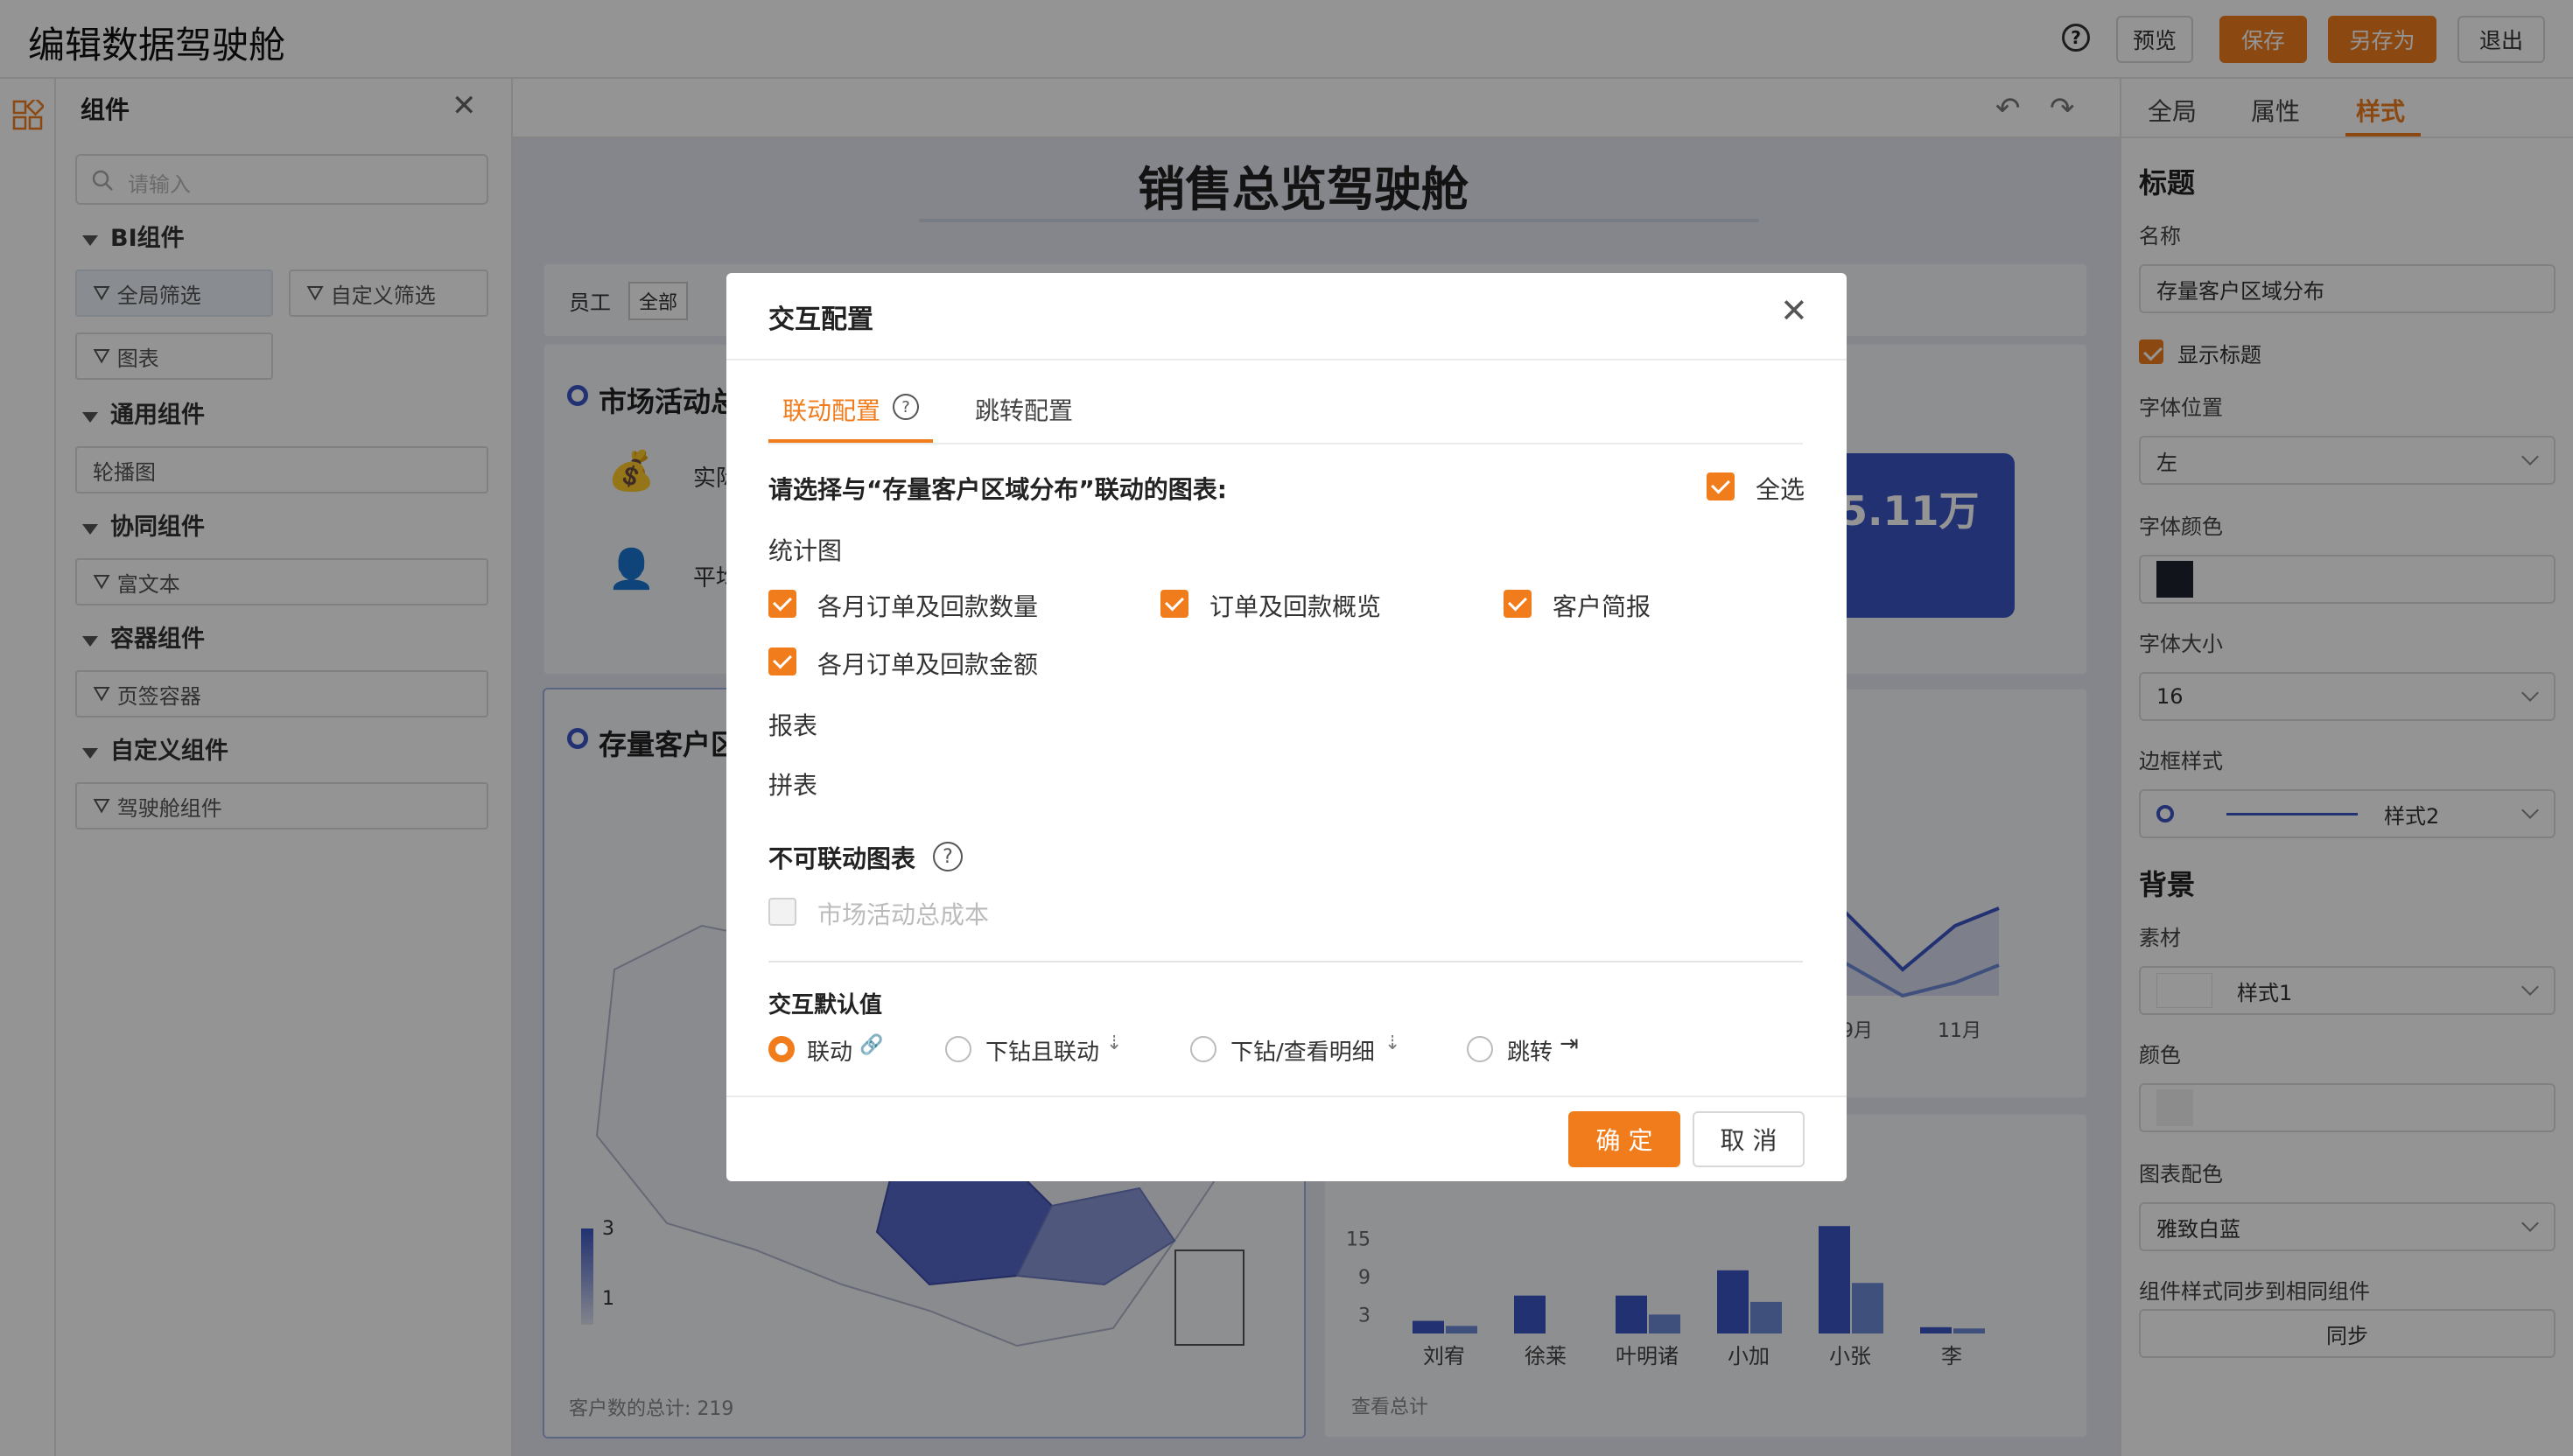  Describe the element at coordinates (1203, 1049) in the screenshot. I see `radio-drill-detail` at that location.